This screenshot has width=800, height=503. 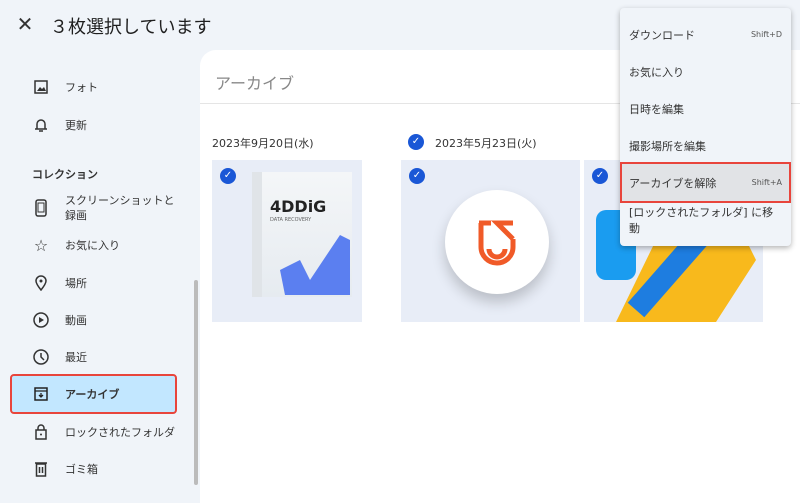 What do you see at coordinates (298, 206) in the screenshot?
I see `product-title: 4DDiG` at bounding box center [298, 206].